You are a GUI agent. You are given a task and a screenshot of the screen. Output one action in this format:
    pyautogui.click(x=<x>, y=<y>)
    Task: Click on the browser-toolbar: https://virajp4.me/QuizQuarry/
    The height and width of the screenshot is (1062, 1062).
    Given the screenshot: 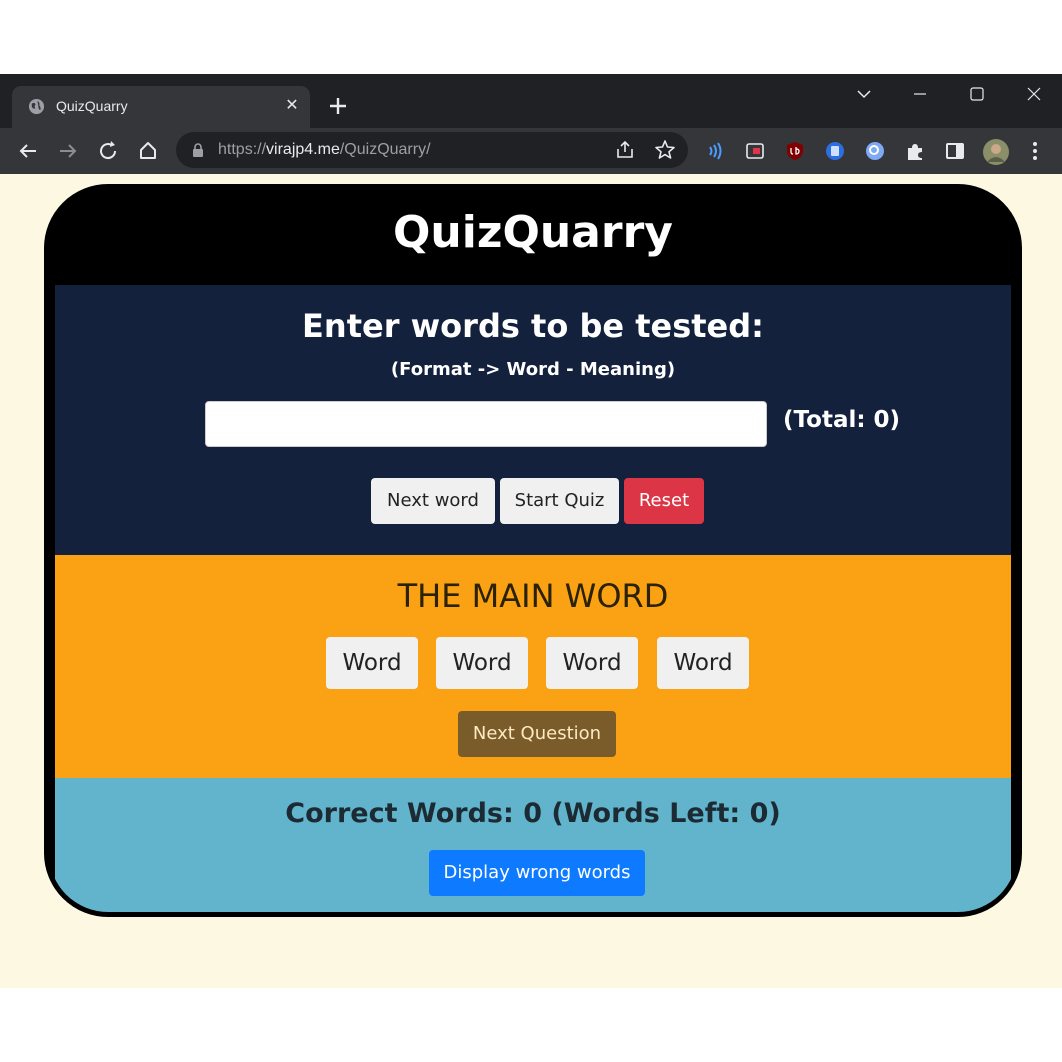 What is the action you would take?
    pyautogui.click(x=531, y=151)
    